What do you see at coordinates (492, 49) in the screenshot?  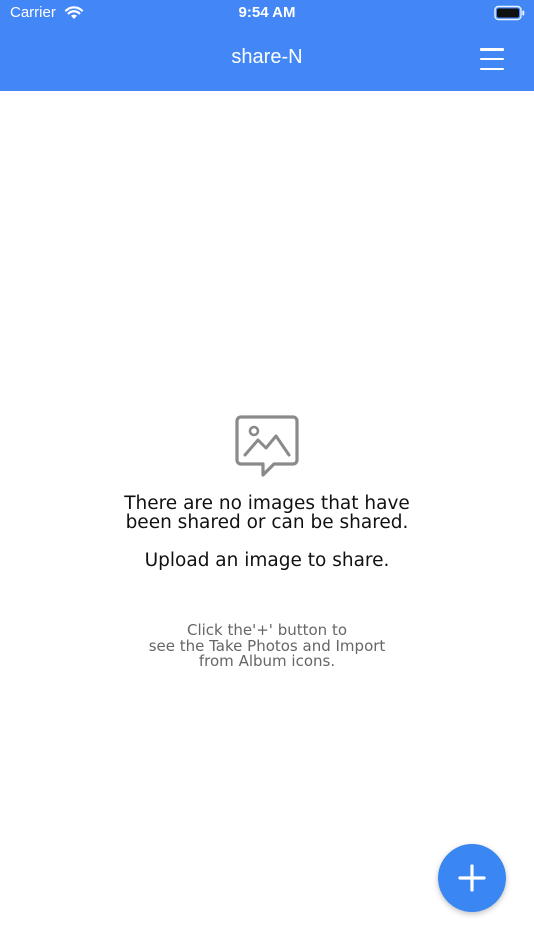 I see `hamburger-menu-icon` at bounding box center [492, 49].